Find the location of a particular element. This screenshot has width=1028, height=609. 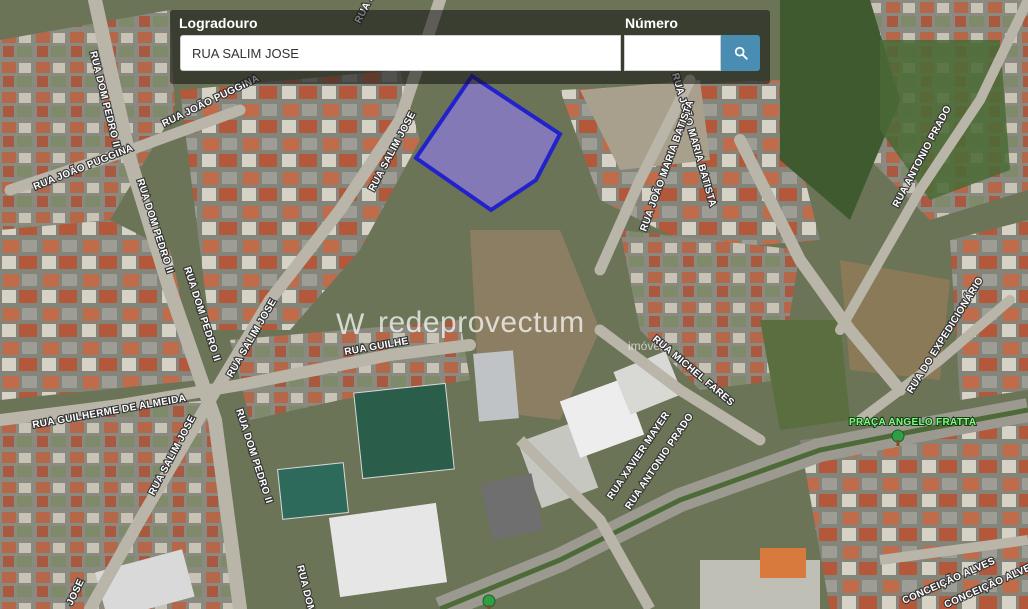

search-icon is located at coordinates (741, 53).